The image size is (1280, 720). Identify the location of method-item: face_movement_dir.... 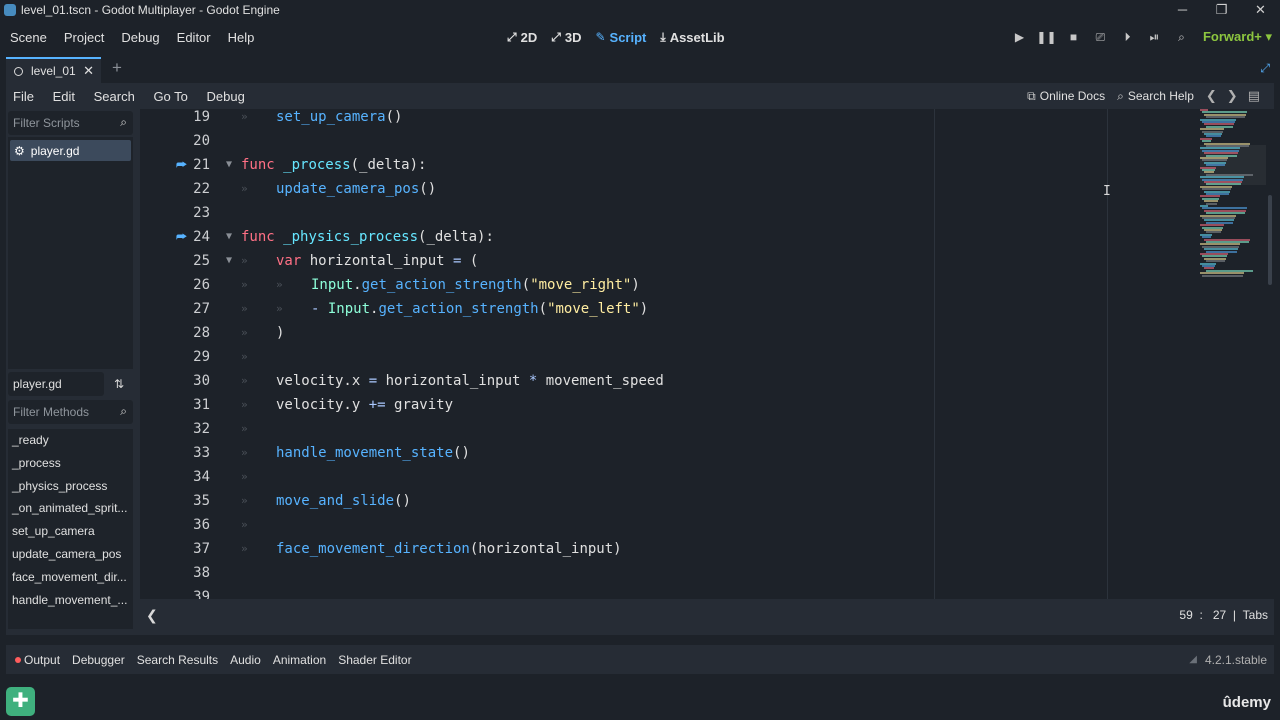
(70, 577).